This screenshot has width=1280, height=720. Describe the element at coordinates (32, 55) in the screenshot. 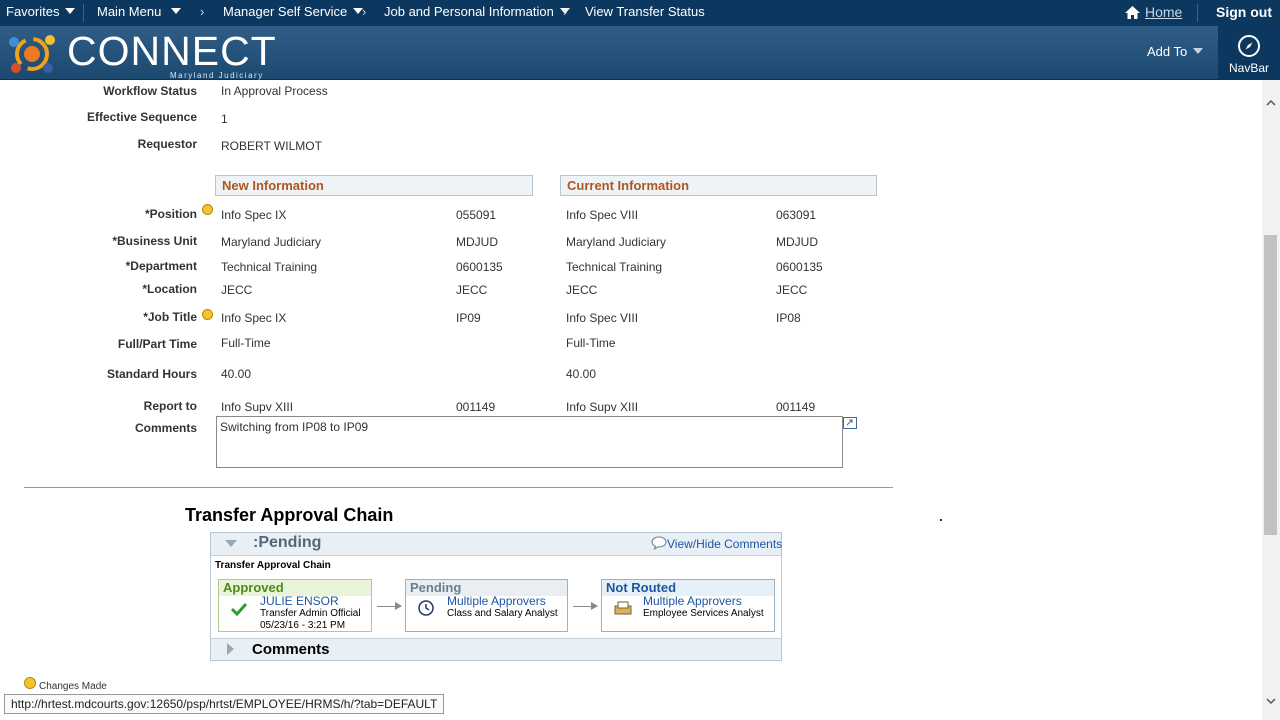

I see `connect-logo-icon` at that location.